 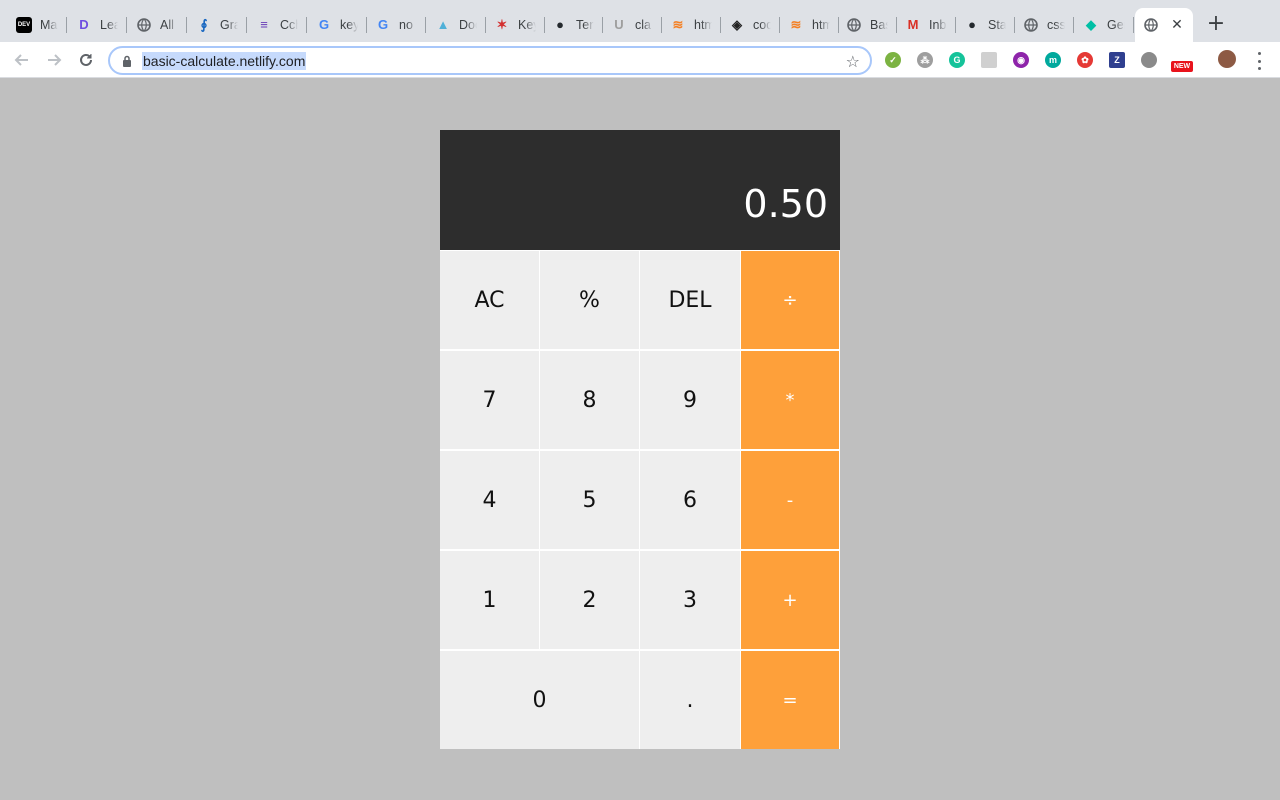 I want to click on tab-title: Gra, so click(x=229, y=25).